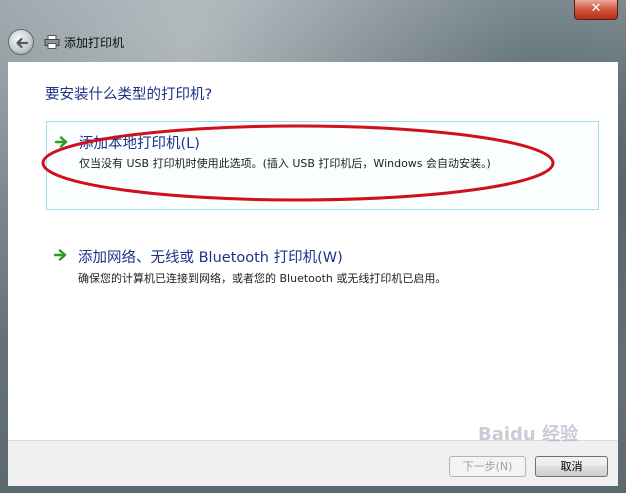  What do you see at coordinates (52, 42) in the screenshot?
I see `printer-icon` at bounding box center [52, 42].